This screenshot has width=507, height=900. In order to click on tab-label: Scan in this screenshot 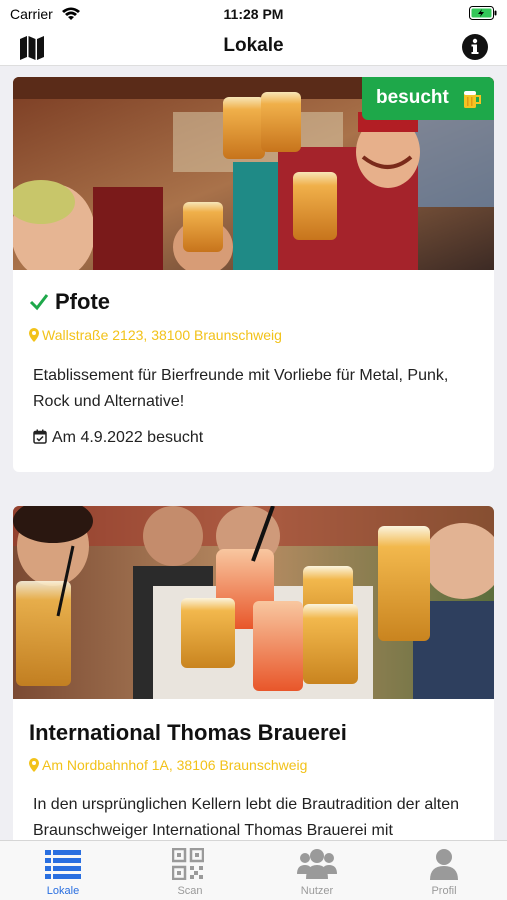, I will do `click(190, 891)`.